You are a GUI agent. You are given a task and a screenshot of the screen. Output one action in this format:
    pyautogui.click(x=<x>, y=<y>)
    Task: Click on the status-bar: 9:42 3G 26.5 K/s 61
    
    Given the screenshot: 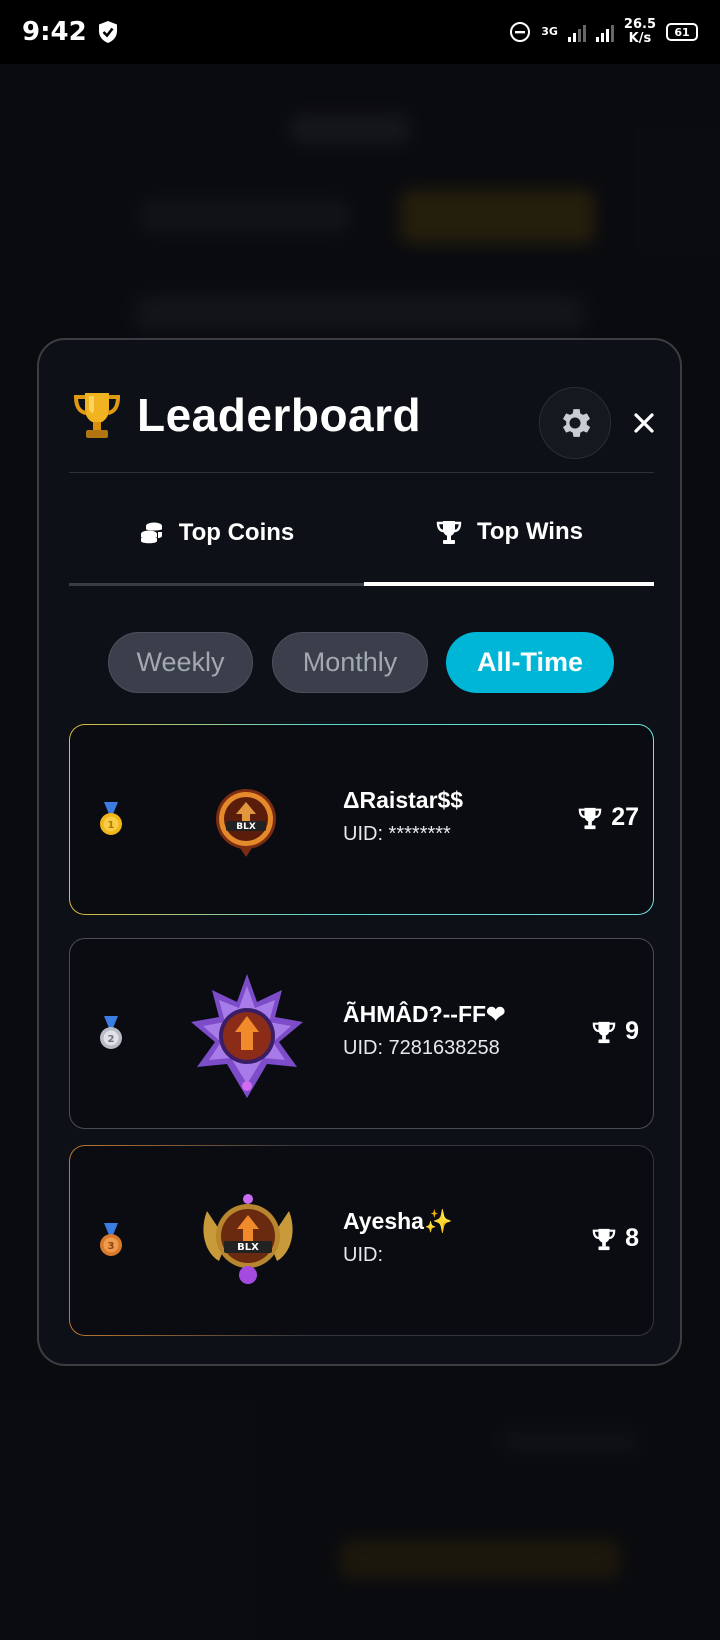 What is the action you would take?
    pyautogui.click(x=360, y=32)
    